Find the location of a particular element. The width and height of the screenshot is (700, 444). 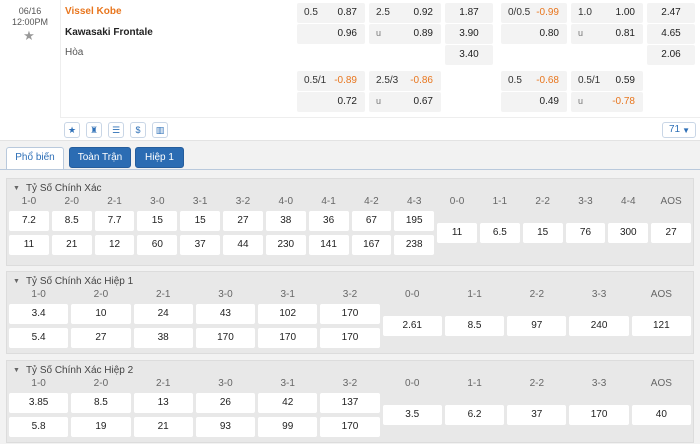

odds-cell: 3.40 is located at coordinates (469, 55).